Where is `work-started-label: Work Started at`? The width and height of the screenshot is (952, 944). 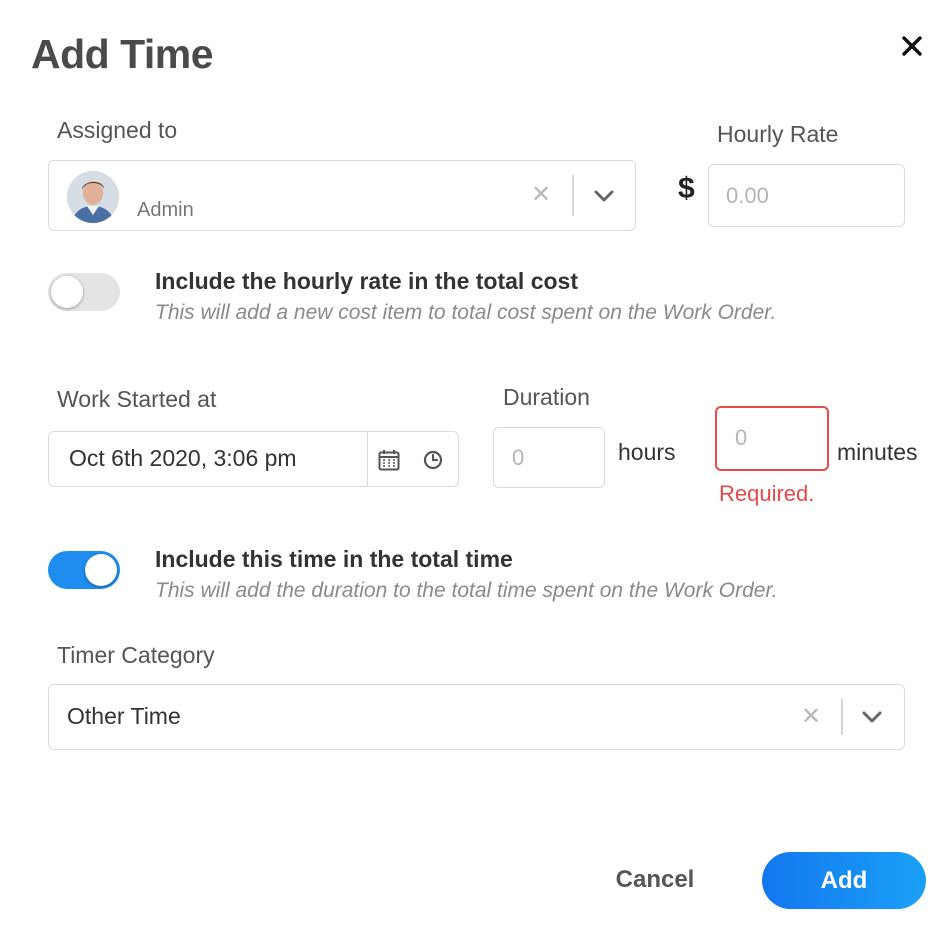
work-started-label: Work Started at is located at coordinates (137, 399).